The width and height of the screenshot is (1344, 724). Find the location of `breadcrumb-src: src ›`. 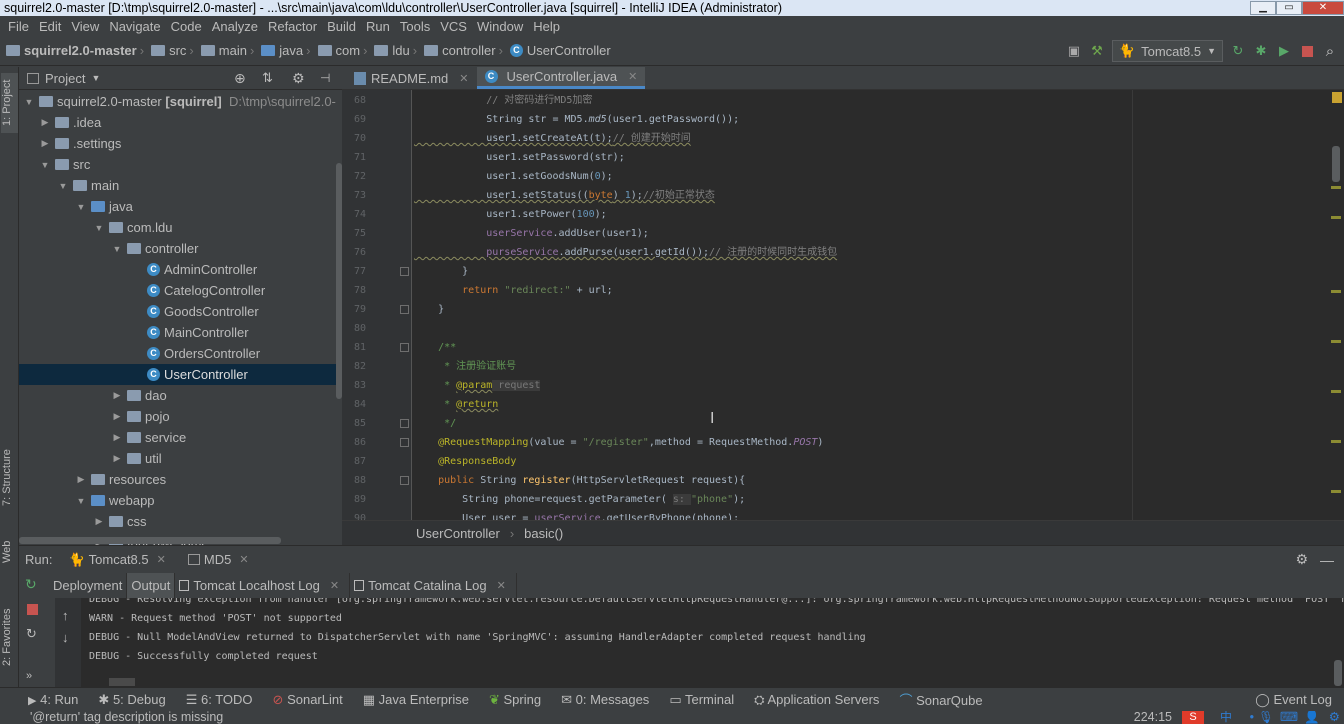

breadcrumb-src: src › is located at coordinates (174, 50).